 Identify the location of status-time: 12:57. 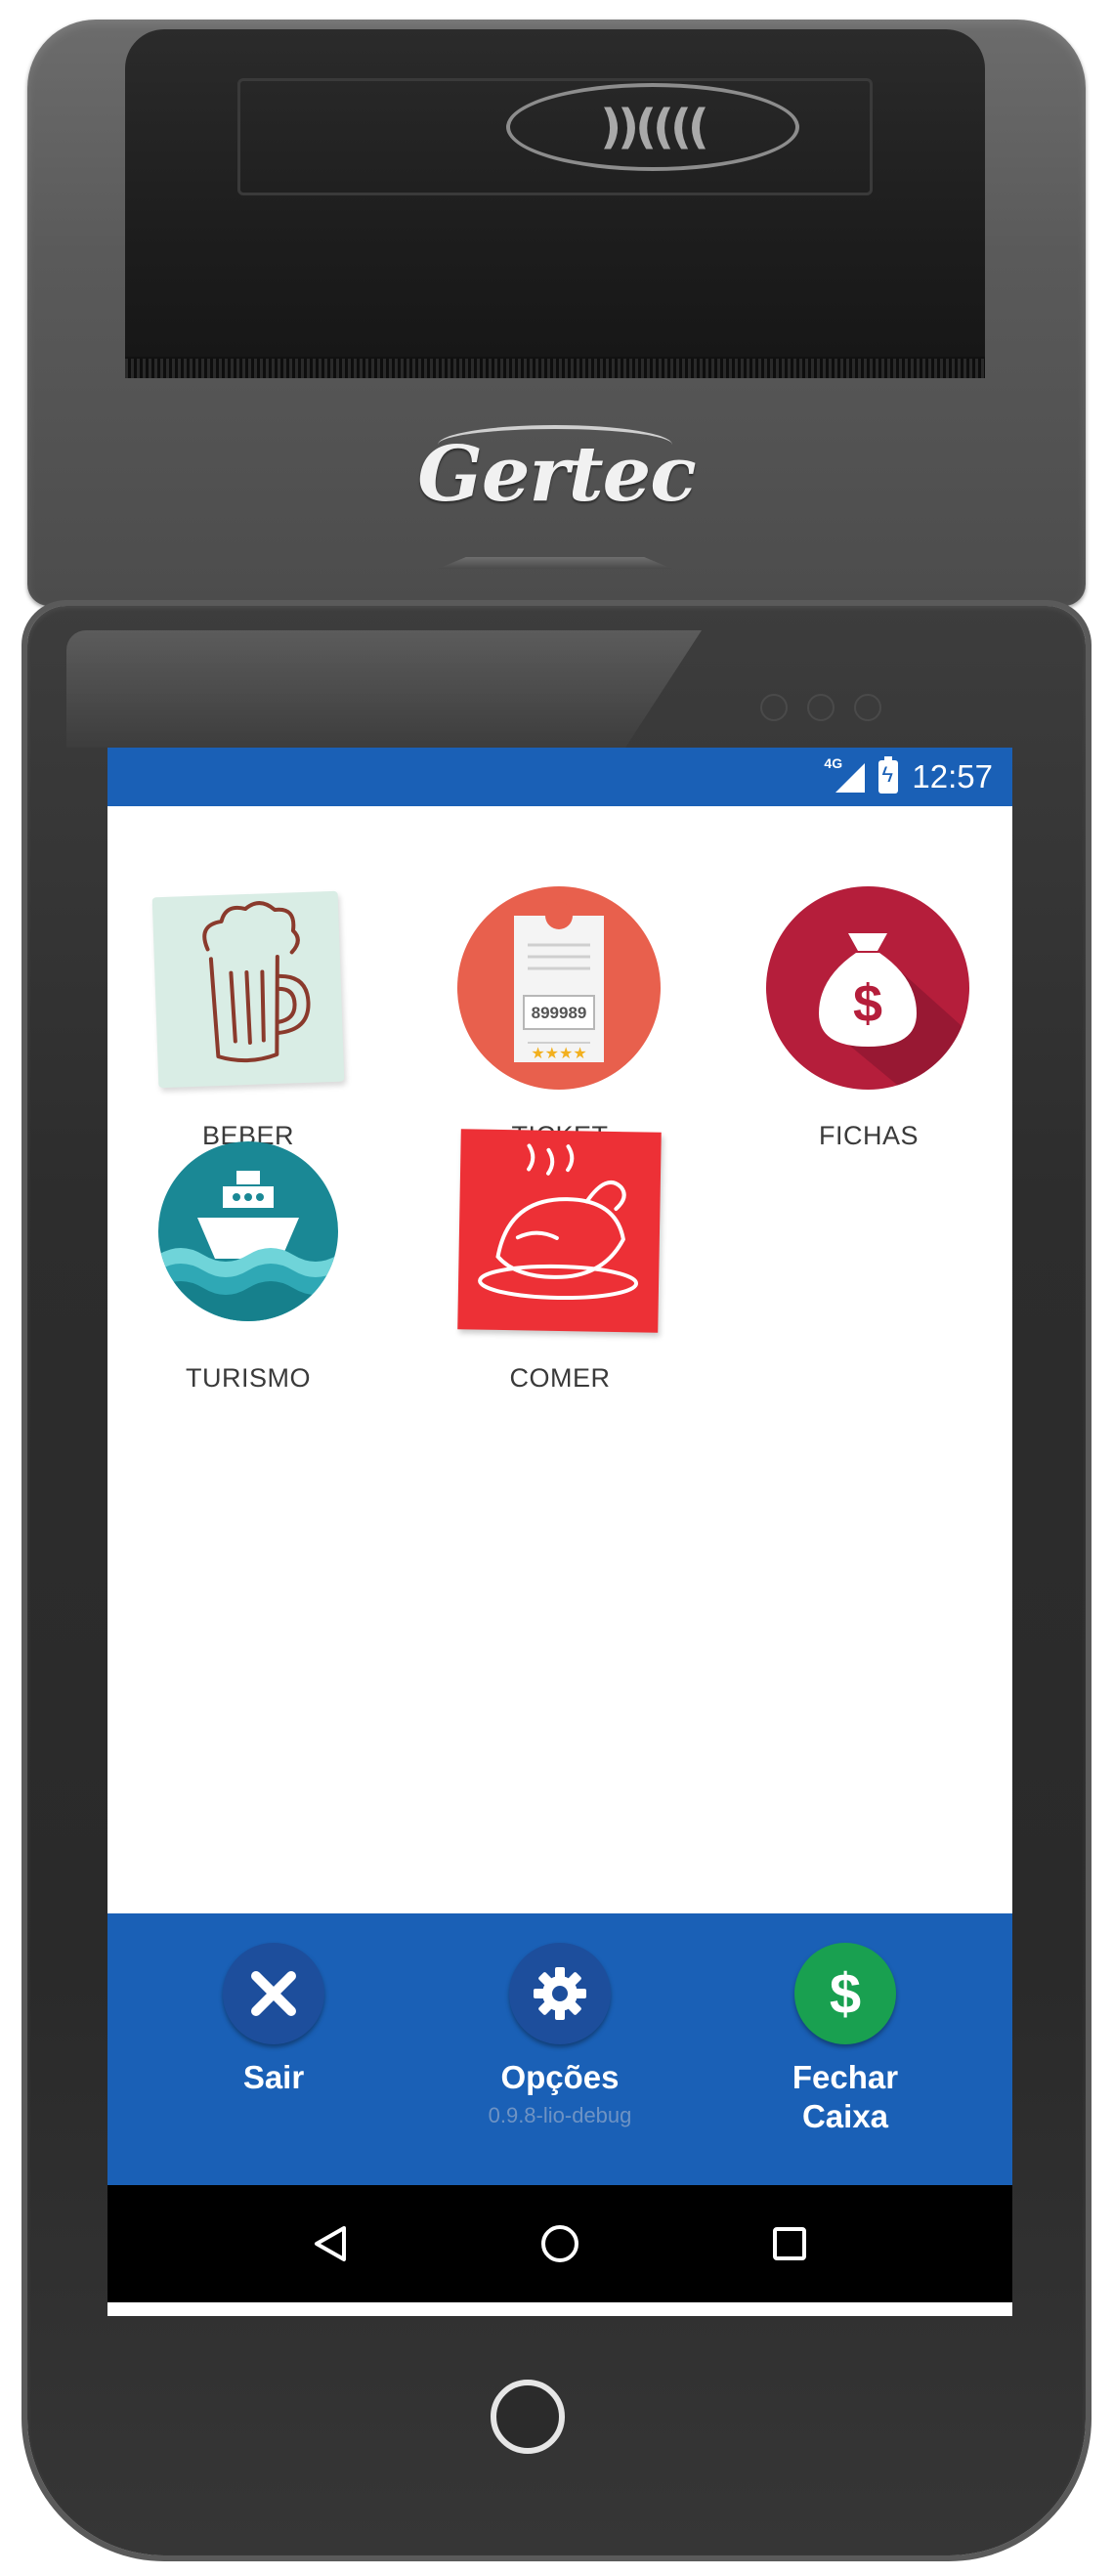
(952, 776).